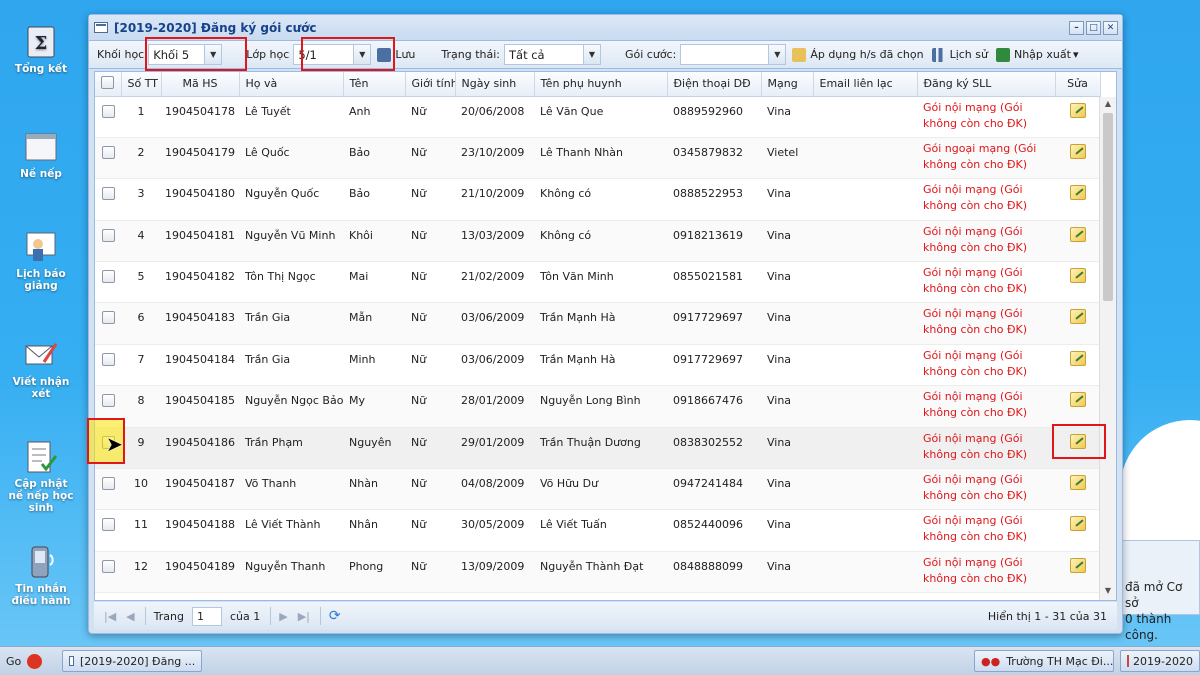 This screenshot has height=675, width=1200. I want to click on column-header: Ngày sinh, so click(495, 84).